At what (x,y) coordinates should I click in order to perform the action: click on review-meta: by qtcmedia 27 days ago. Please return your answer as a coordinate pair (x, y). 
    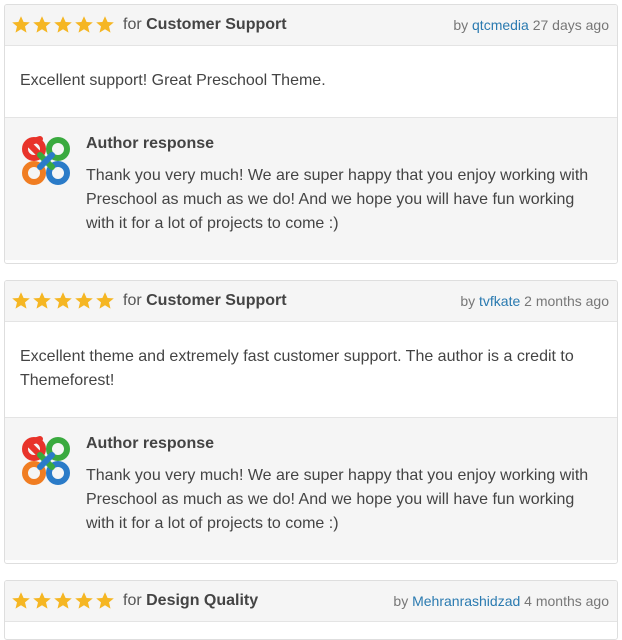
    Looking at the image, I should click on (531, 25).